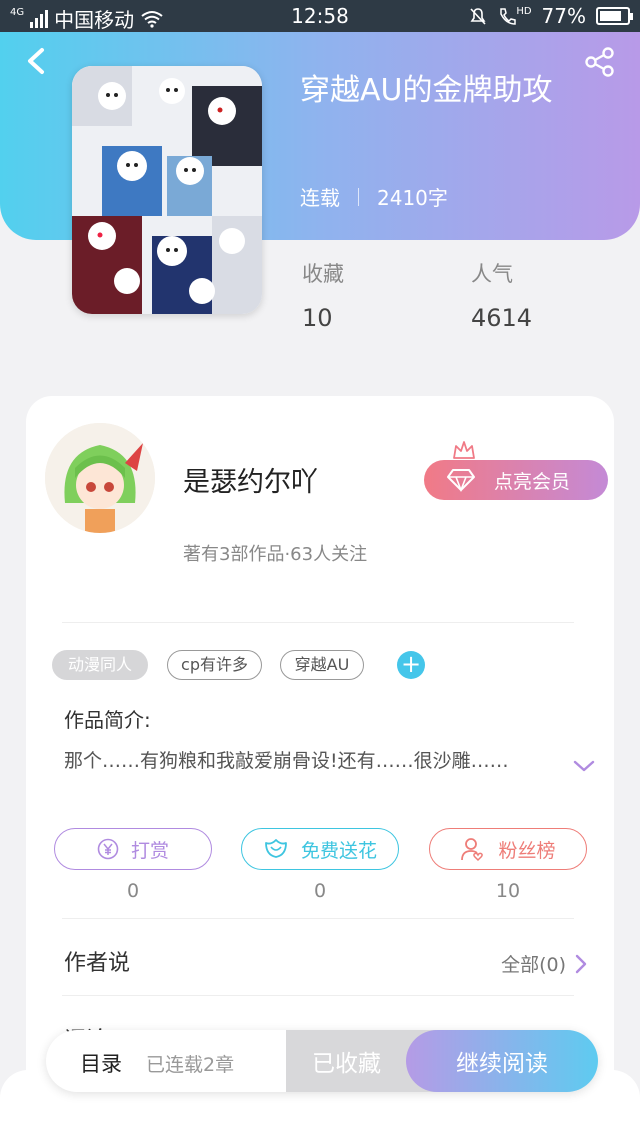  I want to click on share-icon, so click(600, 62).